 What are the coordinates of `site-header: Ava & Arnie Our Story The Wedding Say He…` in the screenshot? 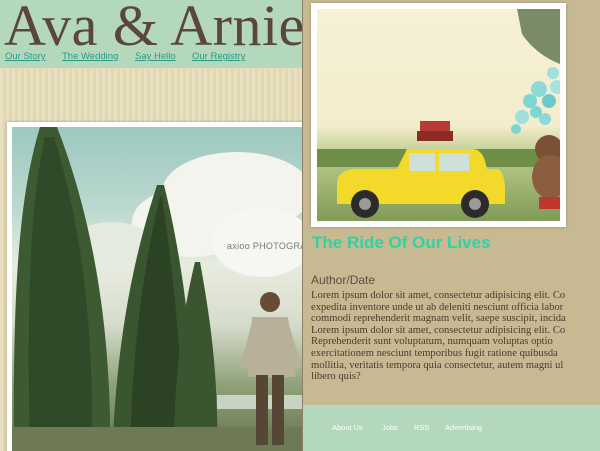 It's located at (151, 34).